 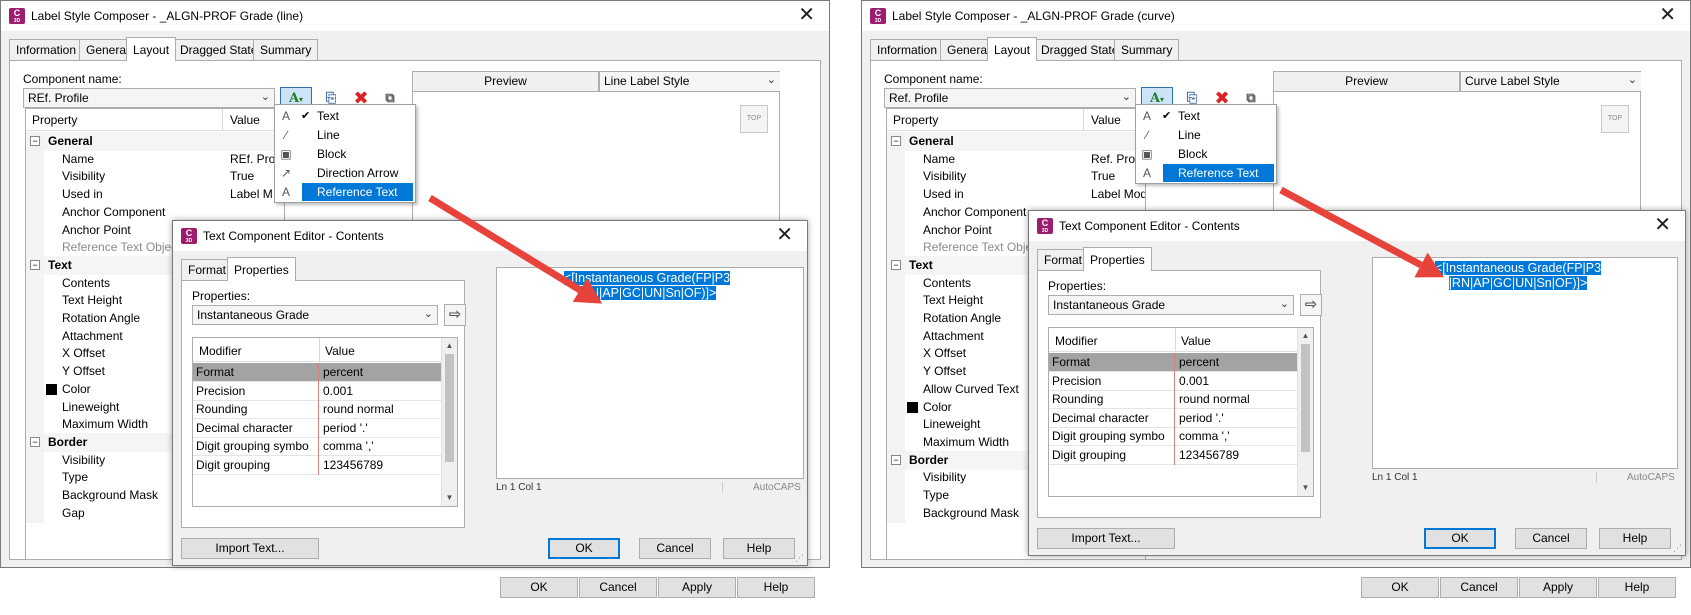 What do you see at coordinates (428, 314) in the screenshot?
I see `chevron-down-icon: ⌄` at bounding box center [428, 314].